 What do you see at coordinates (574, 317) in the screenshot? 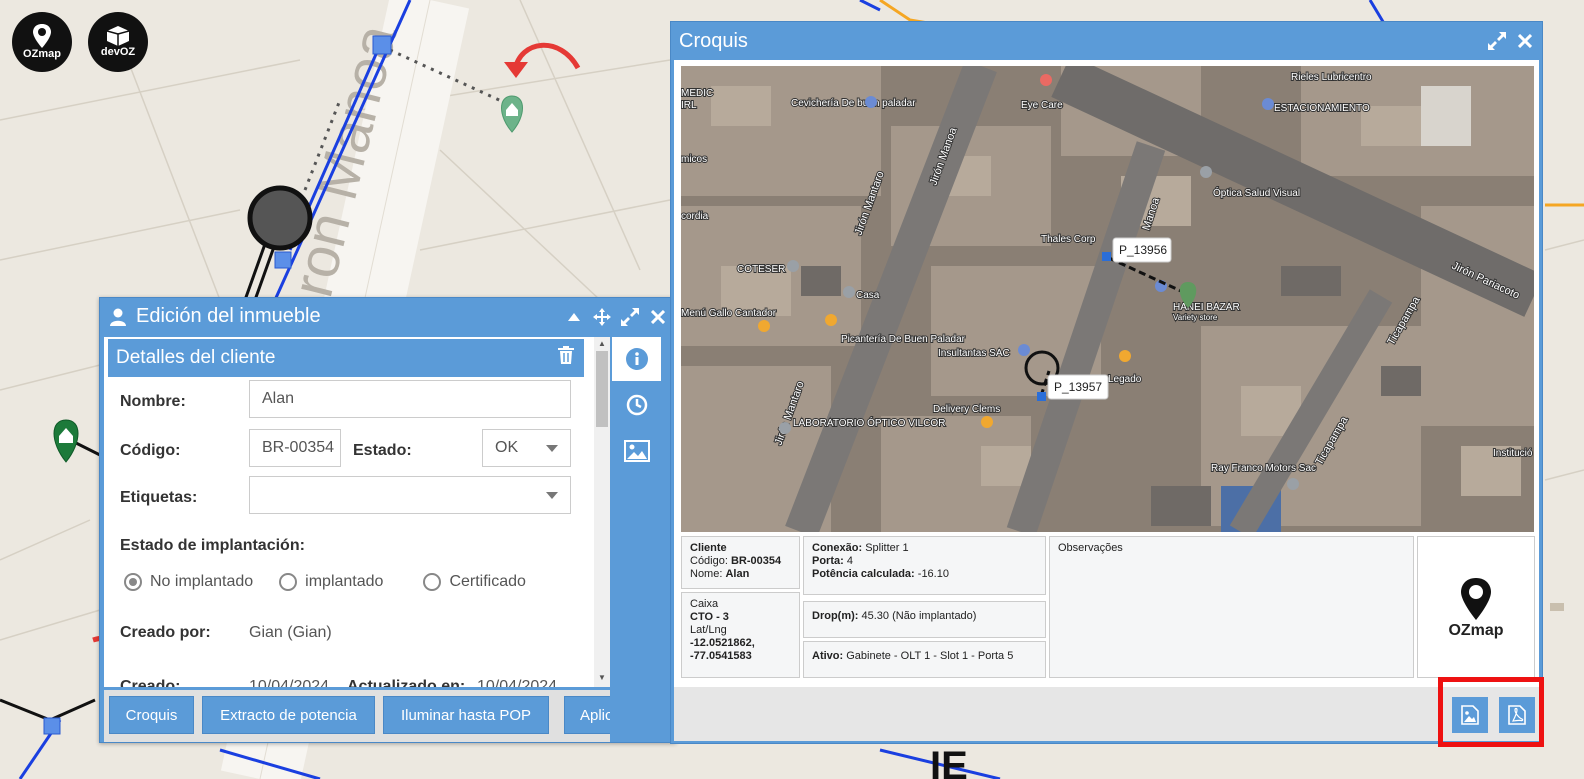
I see `collapse-icon` at bounding box center [574, 317].